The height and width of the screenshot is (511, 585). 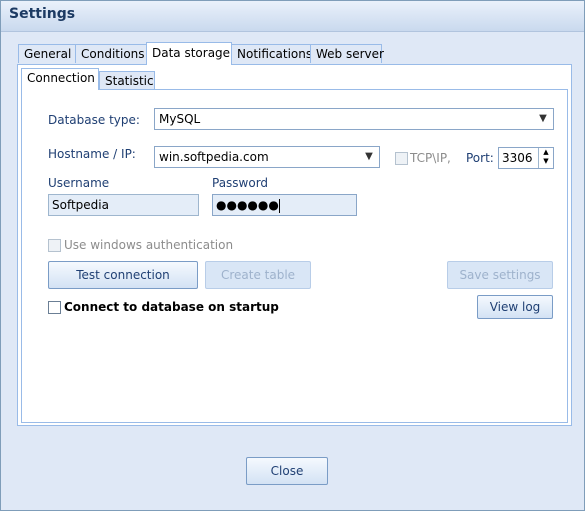 I want to click on windows-auth-checkbox, so click(x=54, y=245).